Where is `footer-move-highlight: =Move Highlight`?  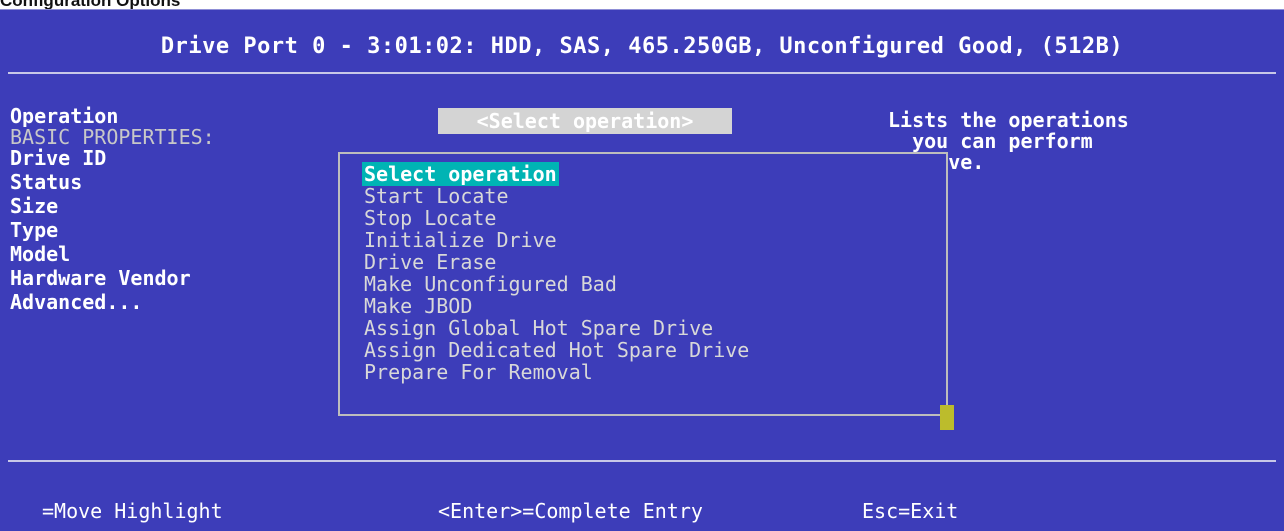 footer-move-highlight: =Move Highlight is located at coordinates (132, 511).